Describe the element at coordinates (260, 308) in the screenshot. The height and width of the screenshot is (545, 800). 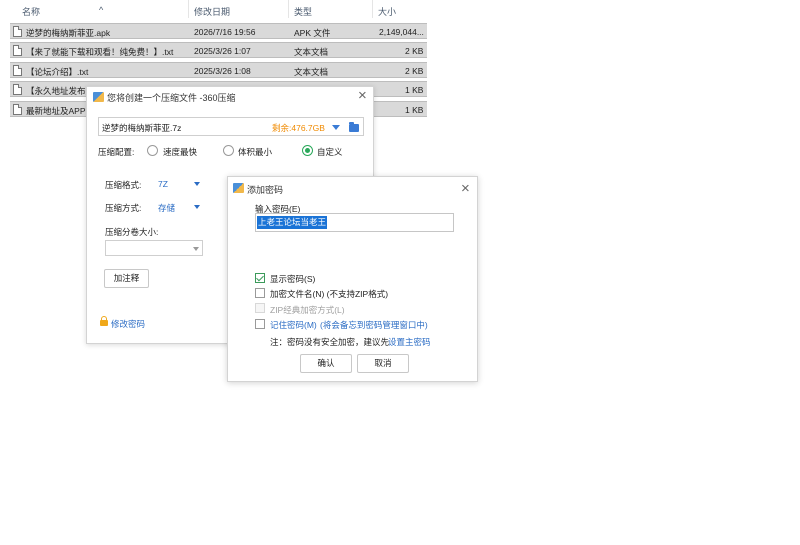
I see `zip-classic-checkbox` at that location.